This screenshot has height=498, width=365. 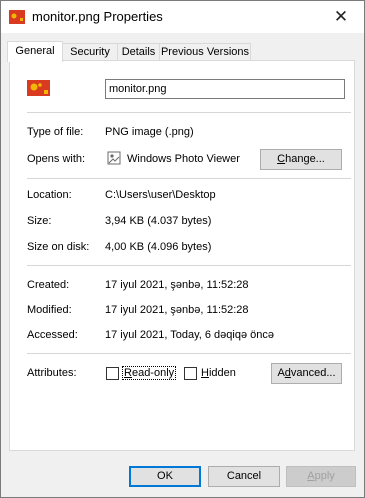 What do you see at coordinates (205, 52) in the screenshot?
I see `tab-previous-versions: Previous Versions` at bounding box center [205, 52].